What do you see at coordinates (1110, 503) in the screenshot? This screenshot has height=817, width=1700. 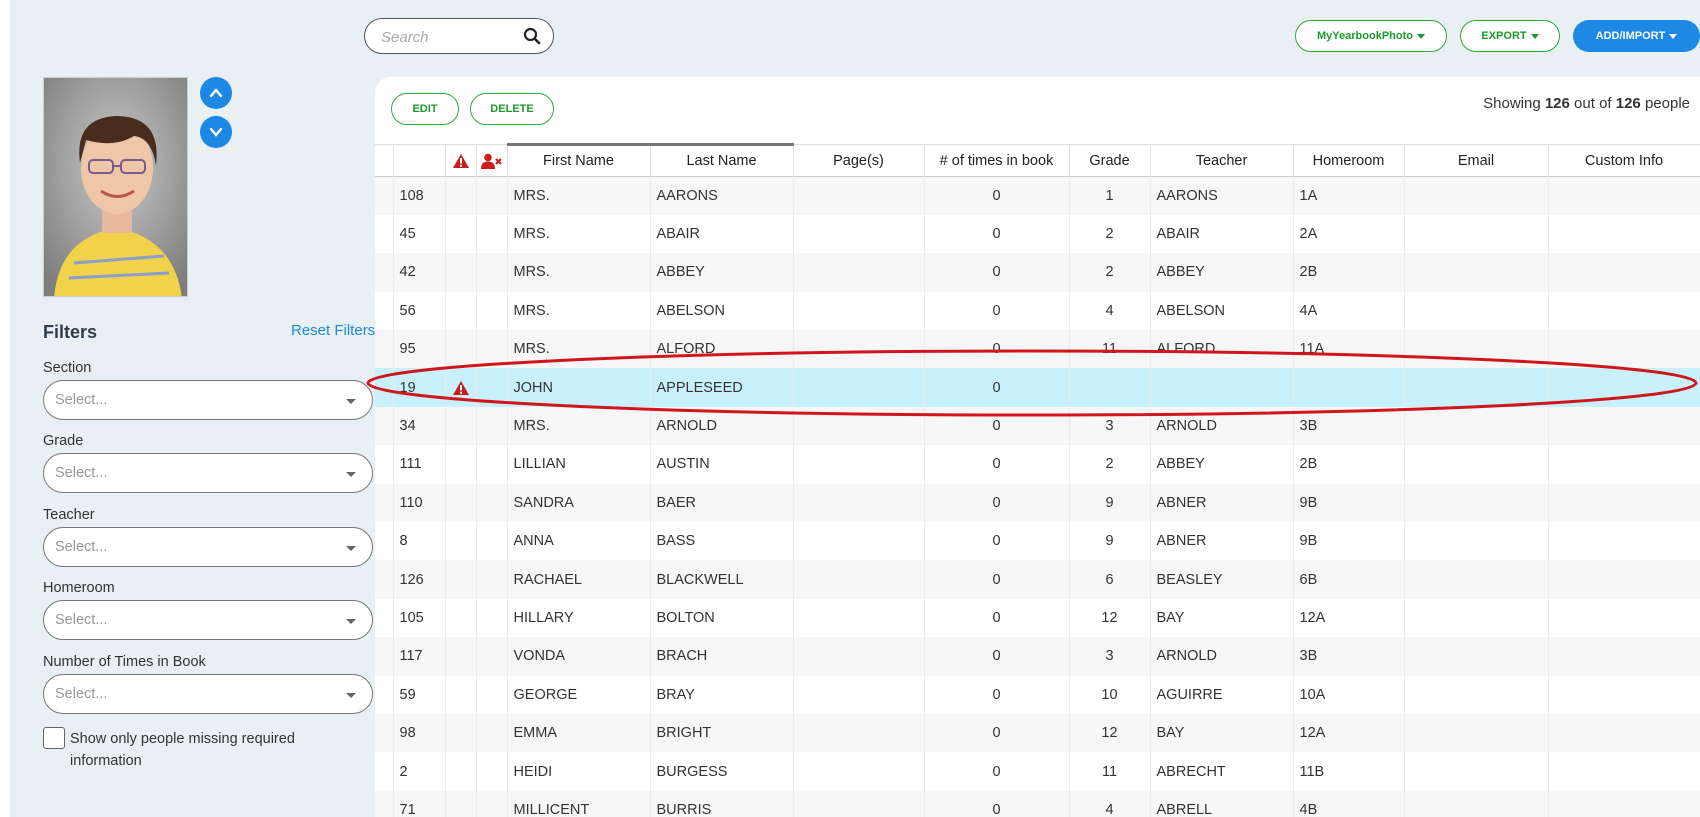 I see `grade-cell: 9` at bounding box center [1110, 503].